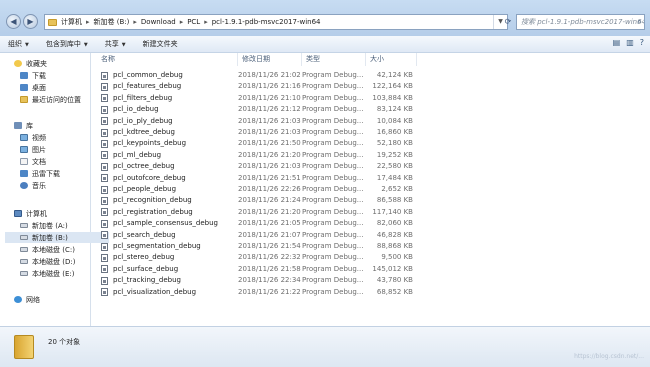 The image size is (650, 367). I want to click on preview-pane-icon: ▥, so click(630, 42).